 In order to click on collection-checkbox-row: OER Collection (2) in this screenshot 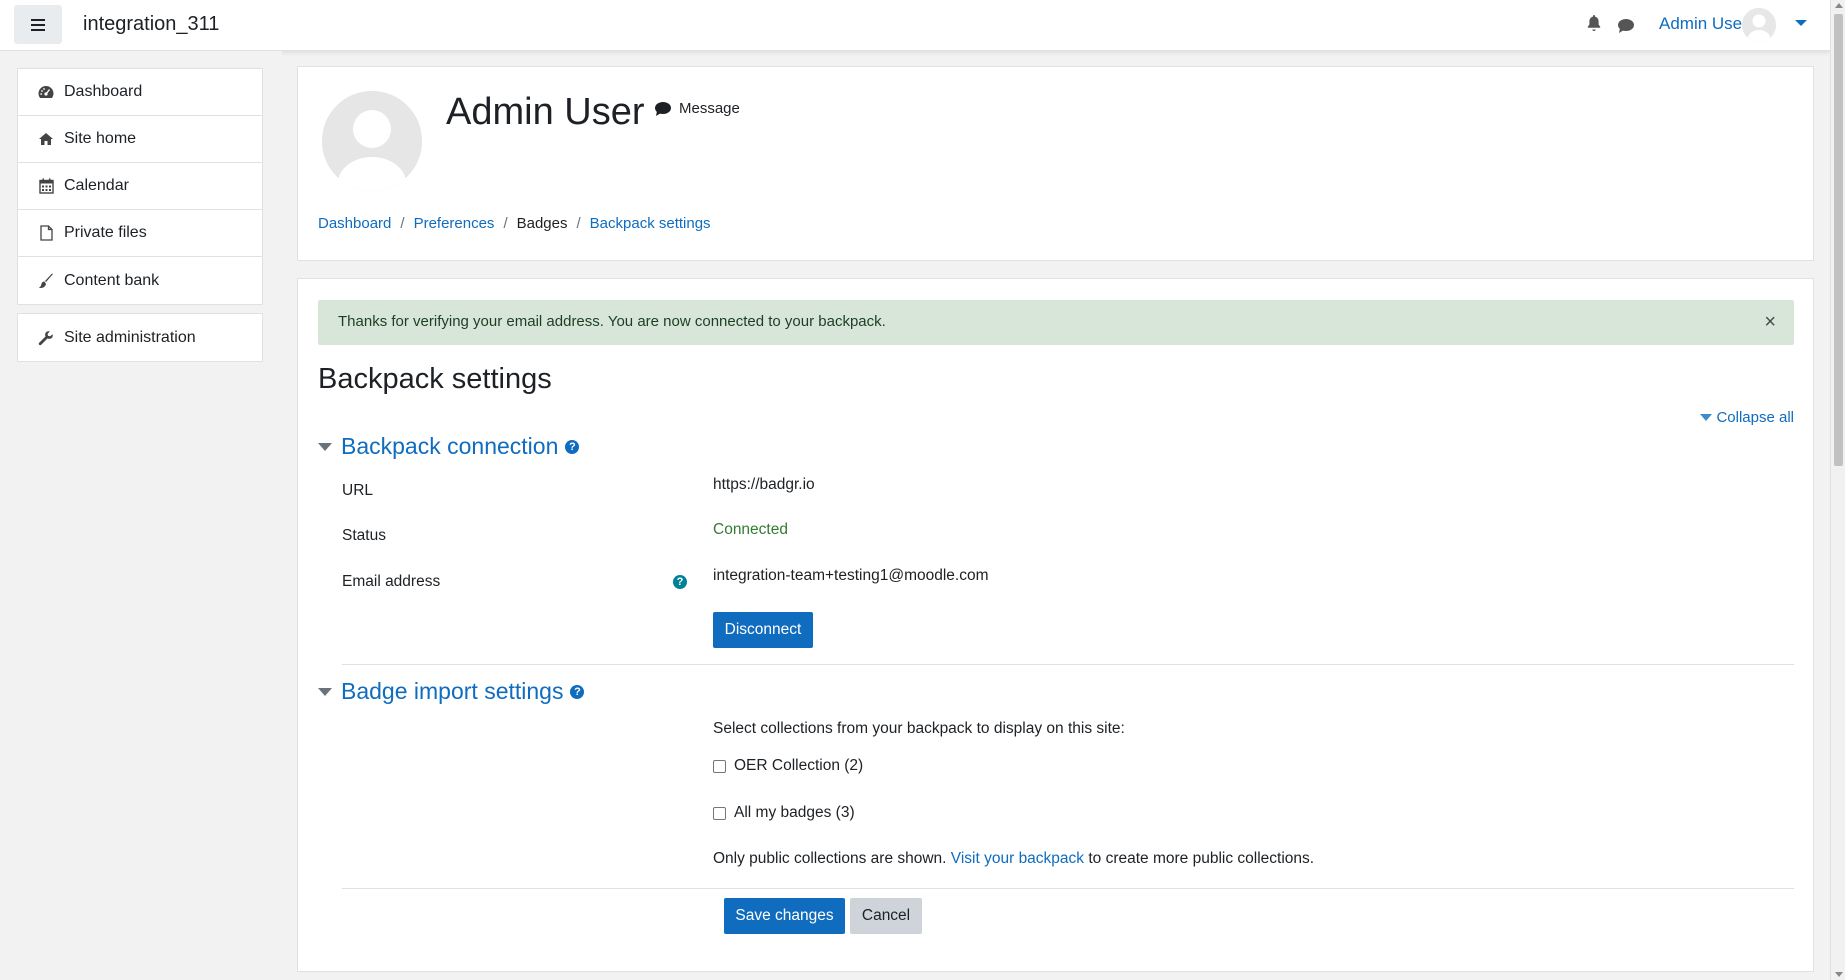, I will do `click(788, 766)`.